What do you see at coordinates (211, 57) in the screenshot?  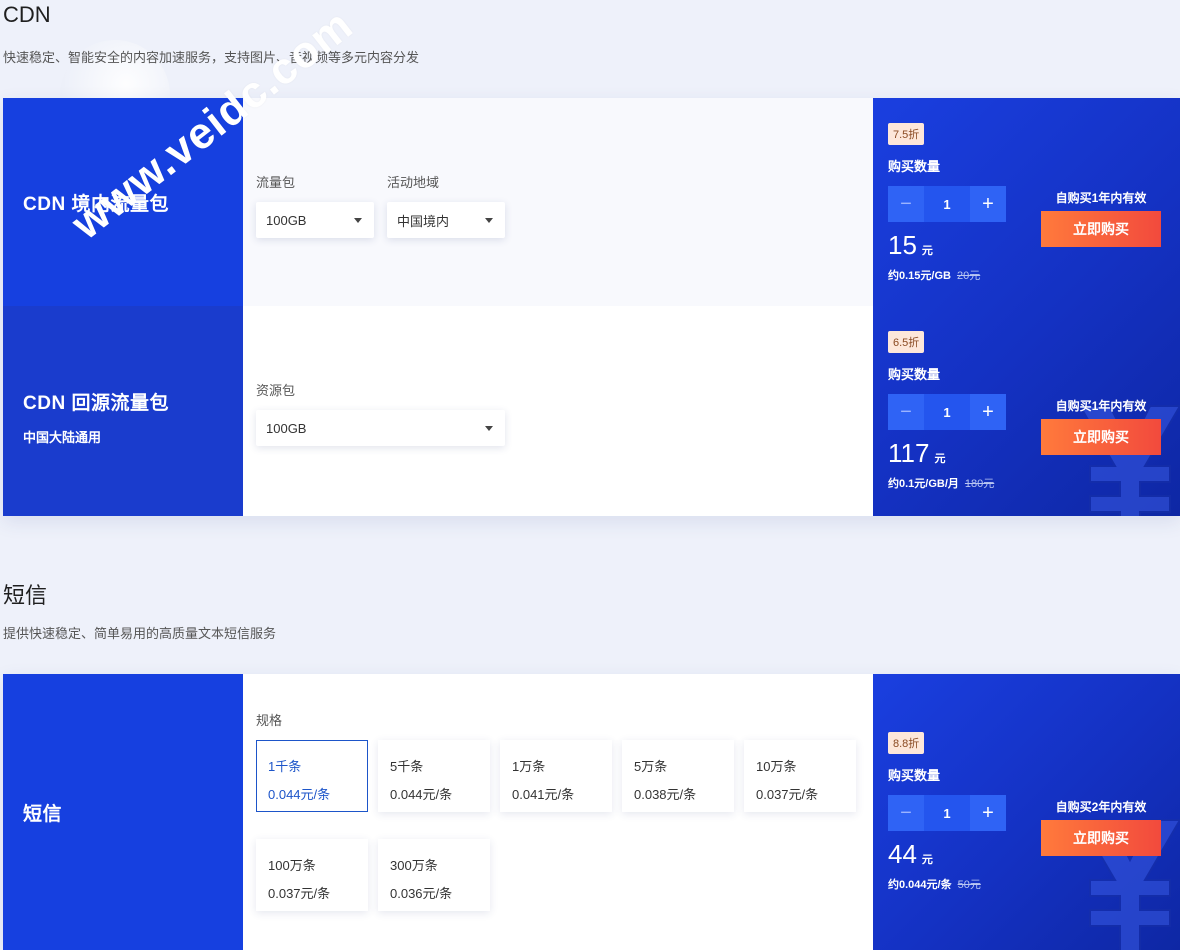 I see `cdn-section-desc: 快速稳定、智能安全的内容加速服务，支持图片、音视频等多元内容分发` at bounding box center [211, 57].